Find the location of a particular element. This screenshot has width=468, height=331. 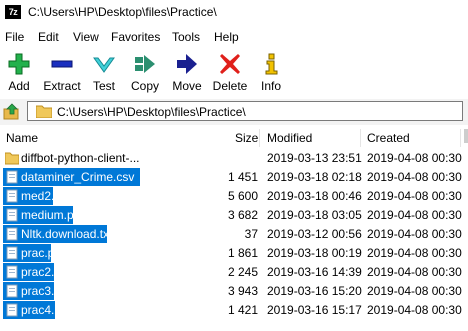

copy-button: Copy is located at coordinates (145, 72).